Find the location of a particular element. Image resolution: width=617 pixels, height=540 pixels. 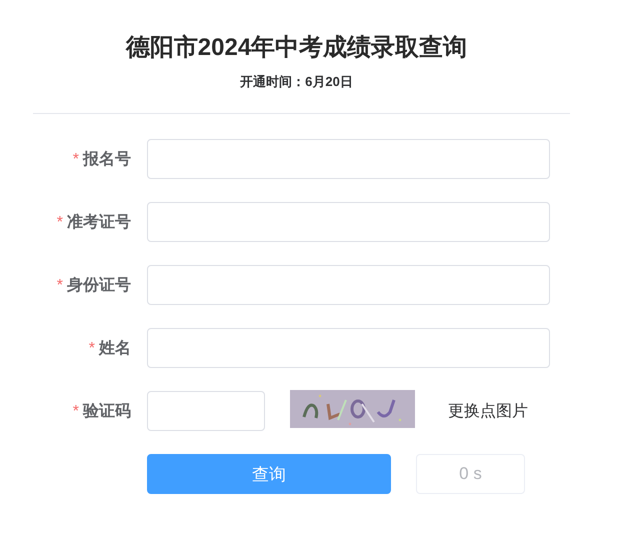

query-button: 查询 is located at coordinates (269, 474).